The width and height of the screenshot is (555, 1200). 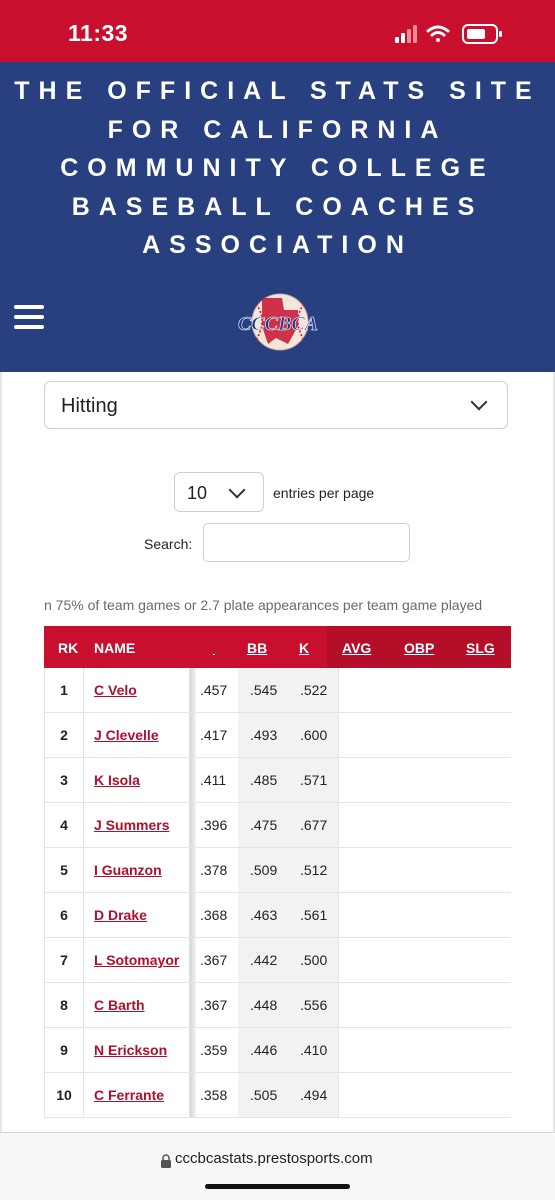 I want to click on col-header-avg: AVG, so click(x=356, y=648).